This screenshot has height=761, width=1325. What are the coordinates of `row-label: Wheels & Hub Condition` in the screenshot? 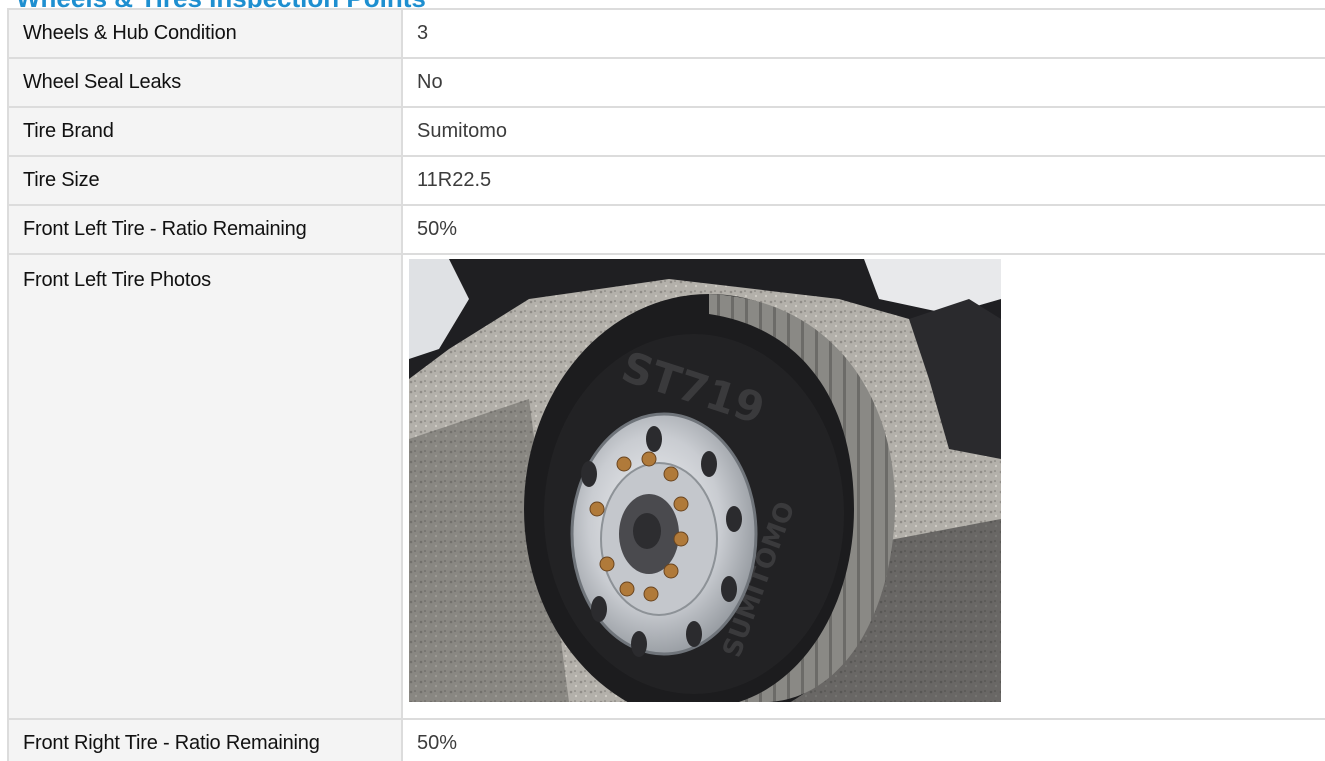 It's located at (205, 33).